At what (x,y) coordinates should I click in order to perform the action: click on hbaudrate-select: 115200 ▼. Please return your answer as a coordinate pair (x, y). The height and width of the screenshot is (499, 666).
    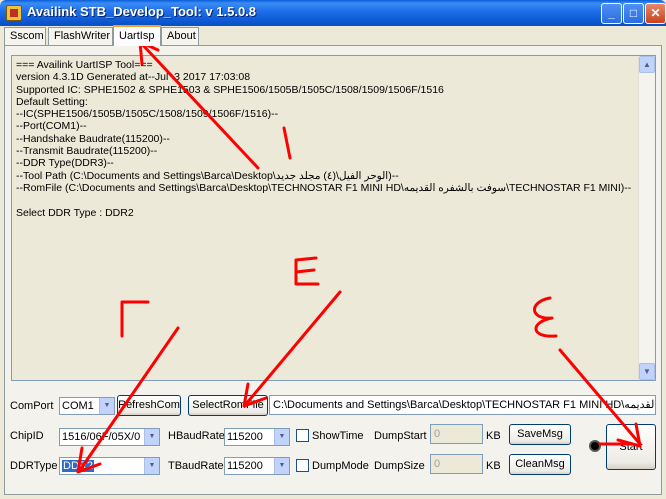
    Looking at the image, I should click on (257, 437).